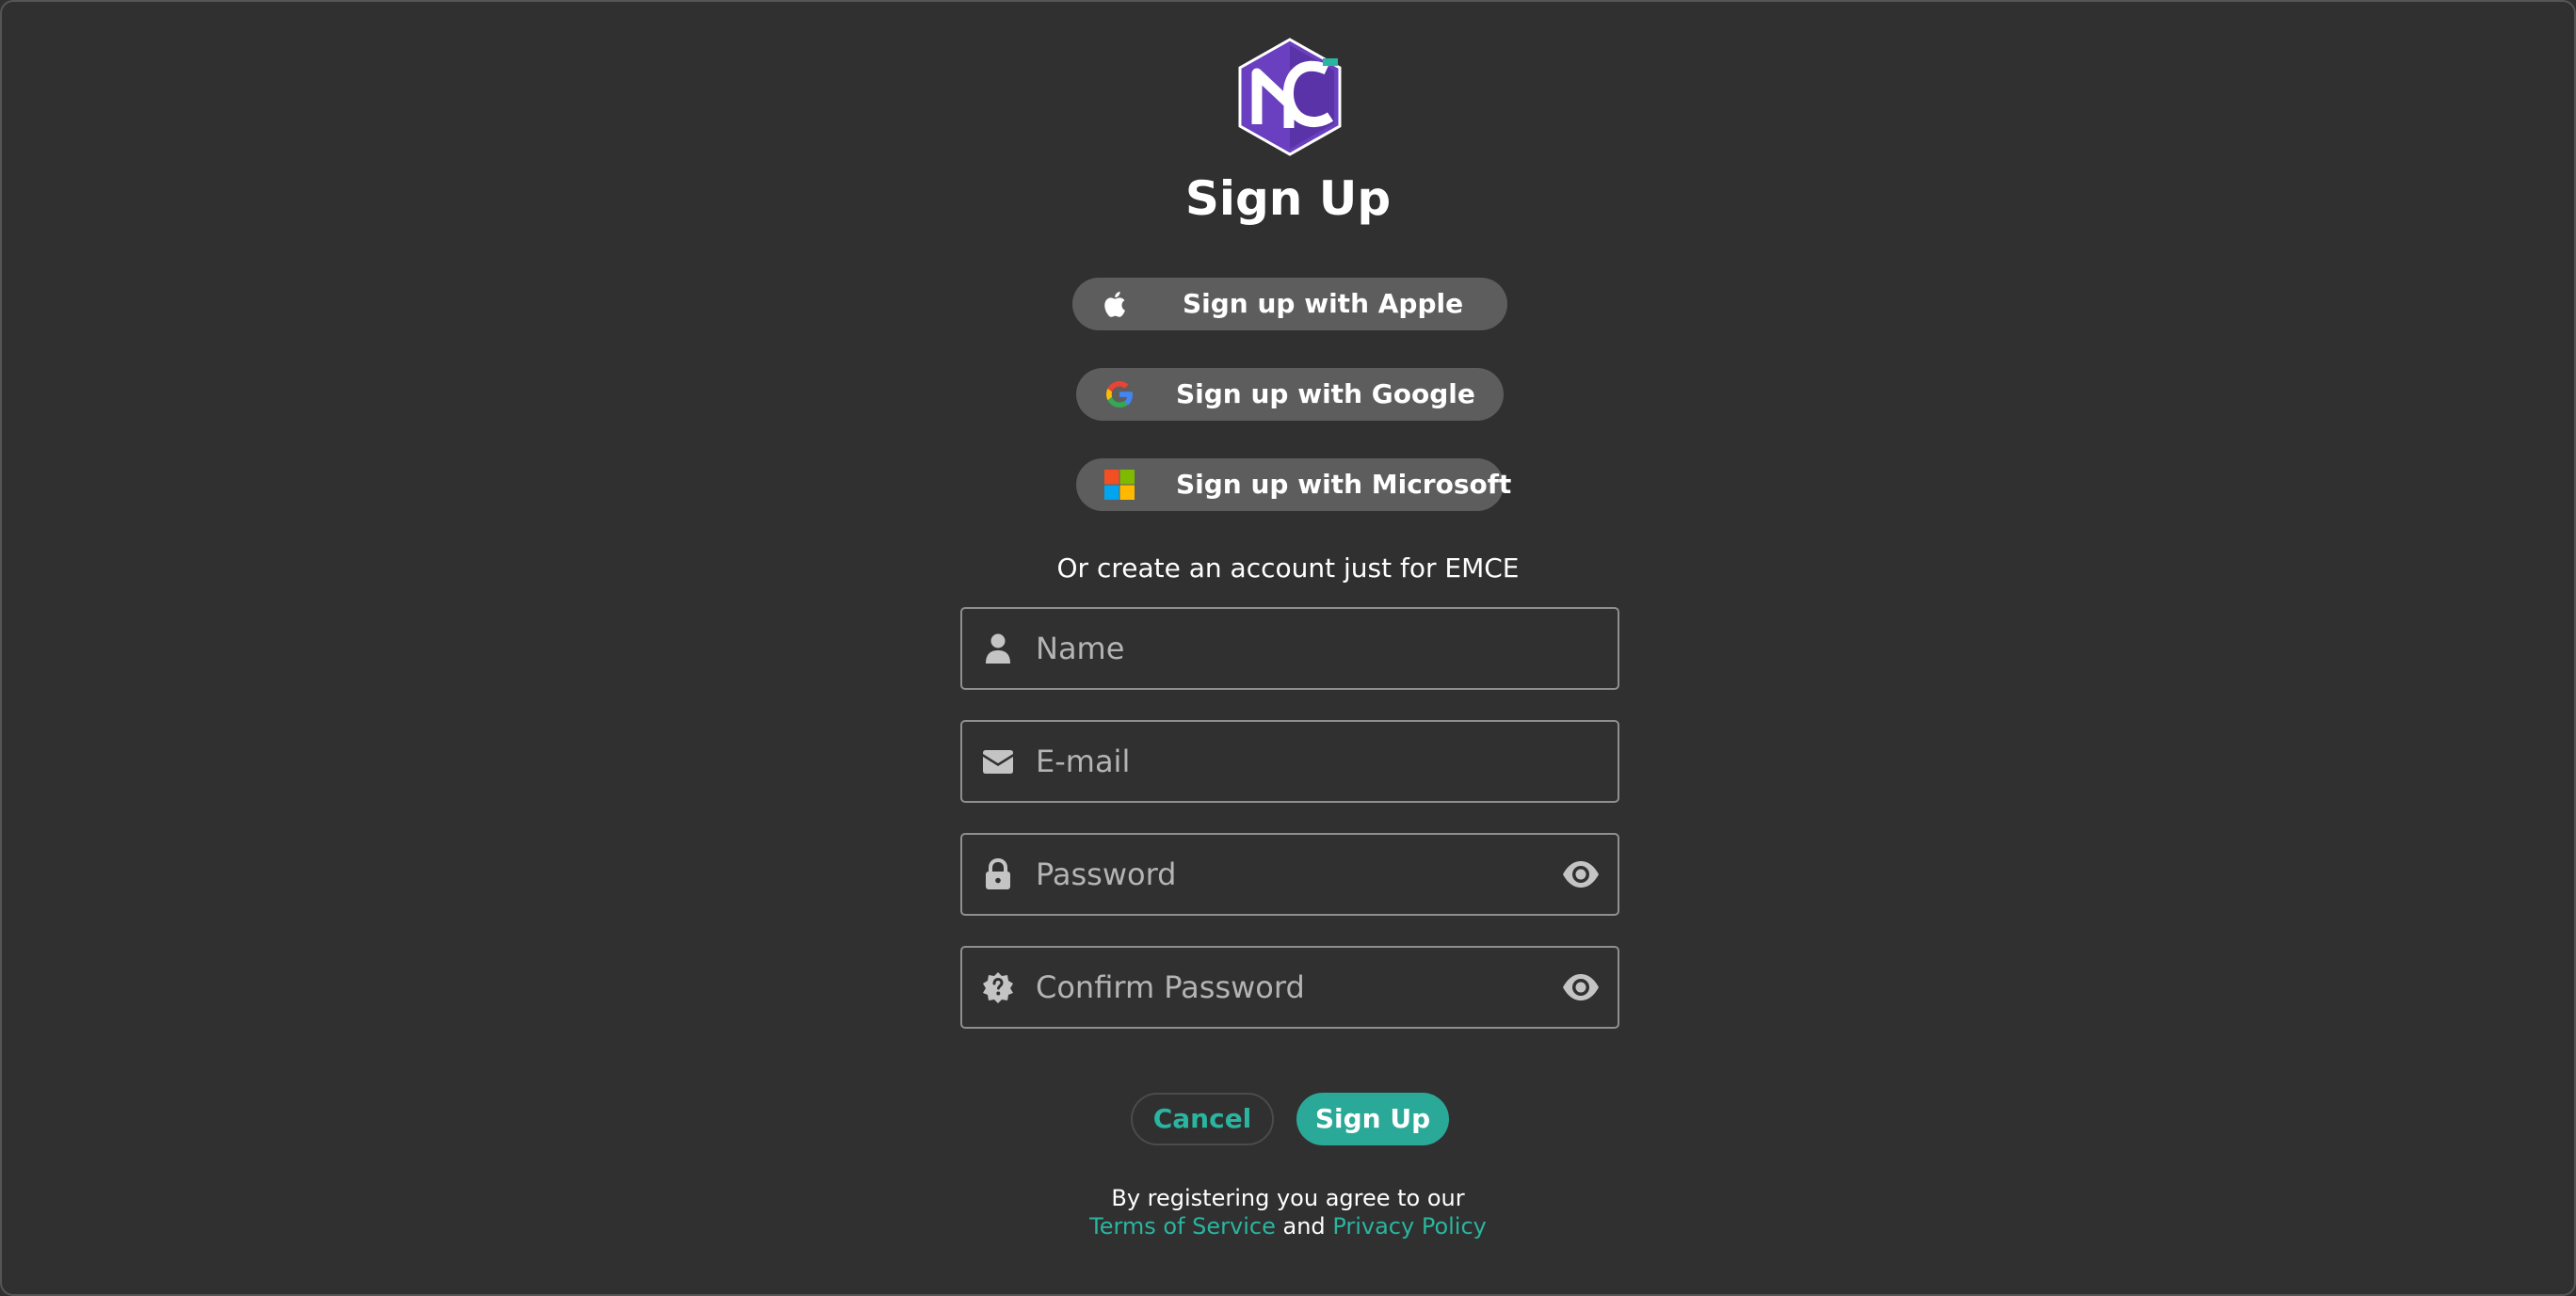  What do you see at coordinates (1290, 97) in the screenshot?
I see `emce-logo-icon` at bounding box center [1290, 97].